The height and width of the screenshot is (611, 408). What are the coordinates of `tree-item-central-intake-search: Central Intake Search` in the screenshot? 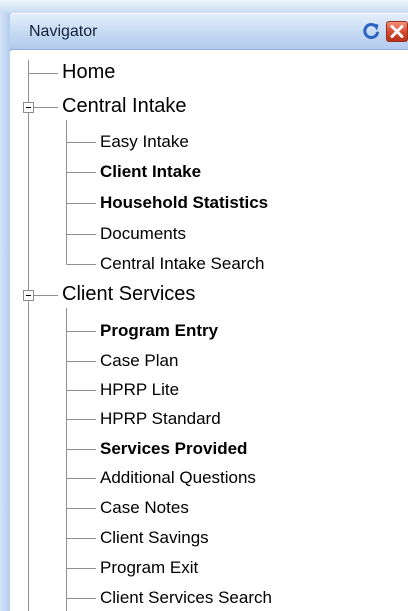 It's located at (182, 264).